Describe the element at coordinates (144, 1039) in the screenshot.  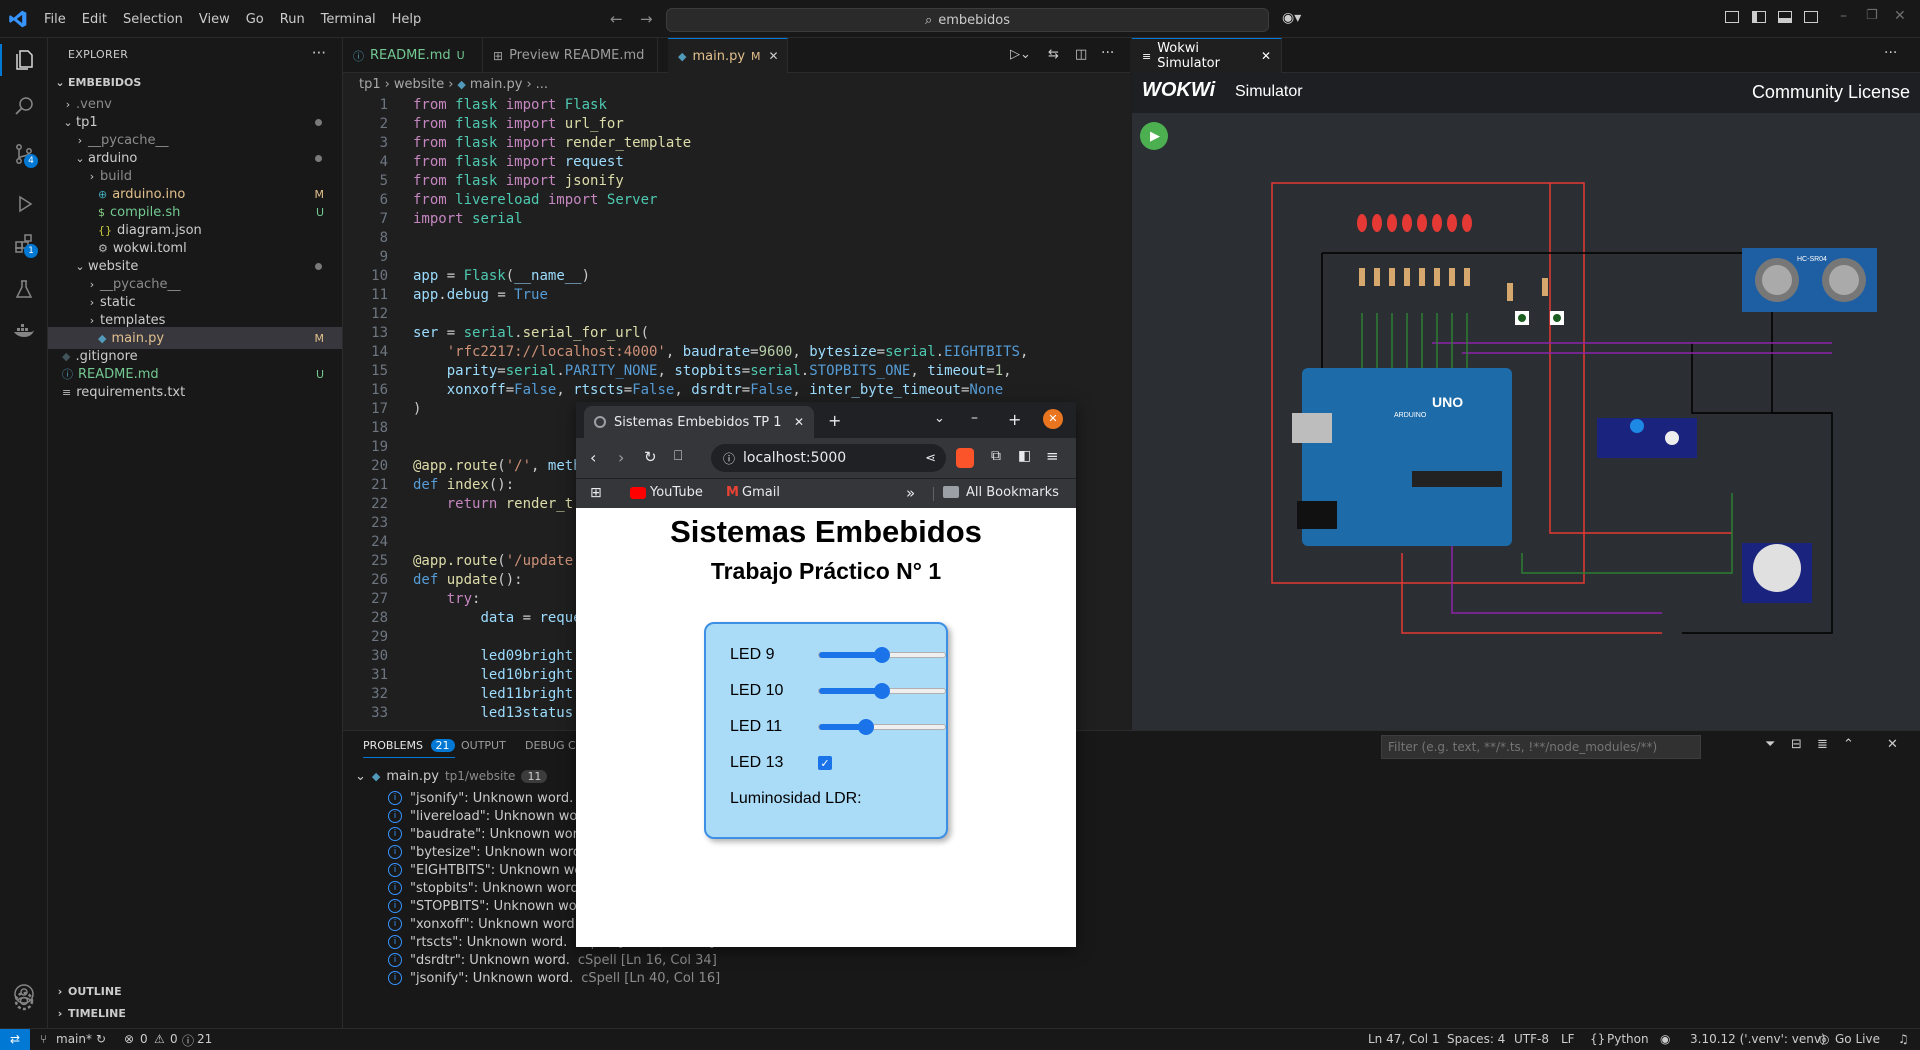
I see `error-count: 0` at that location.